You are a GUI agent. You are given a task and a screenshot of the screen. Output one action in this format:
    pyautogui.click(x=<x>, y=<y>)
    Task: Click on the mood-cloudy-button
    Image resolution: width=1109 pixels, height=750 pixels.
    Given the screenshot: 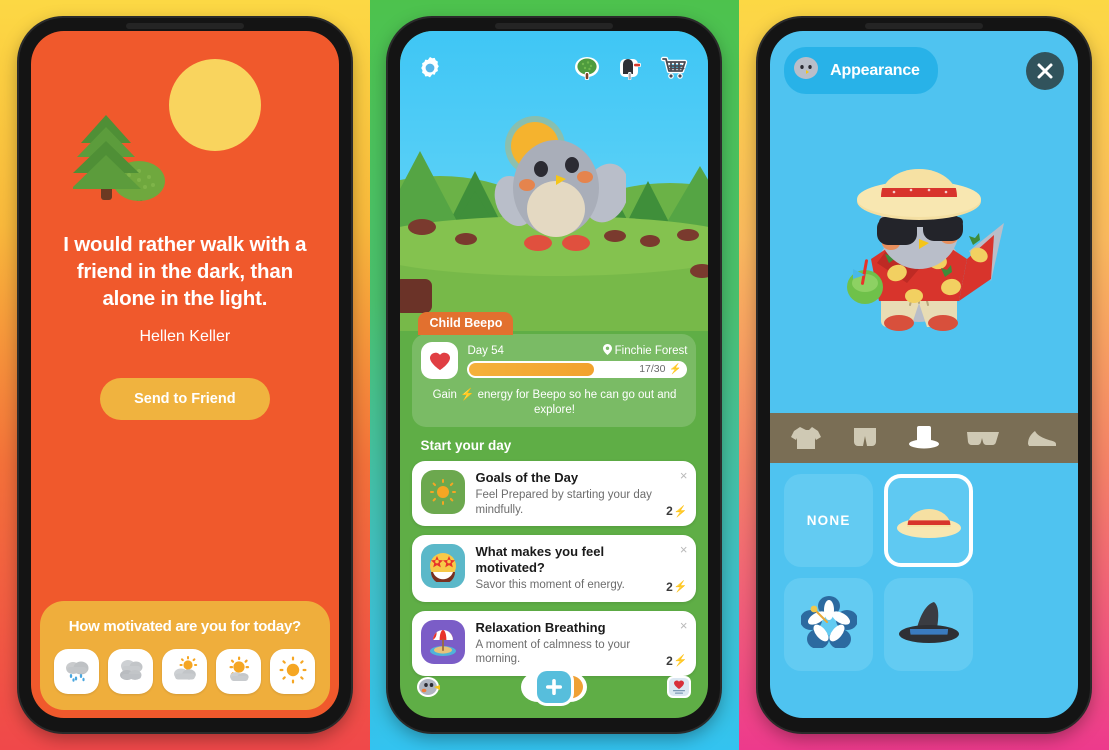 What is the action you would take?
    pyautogui.click(x=131, y=671)
    